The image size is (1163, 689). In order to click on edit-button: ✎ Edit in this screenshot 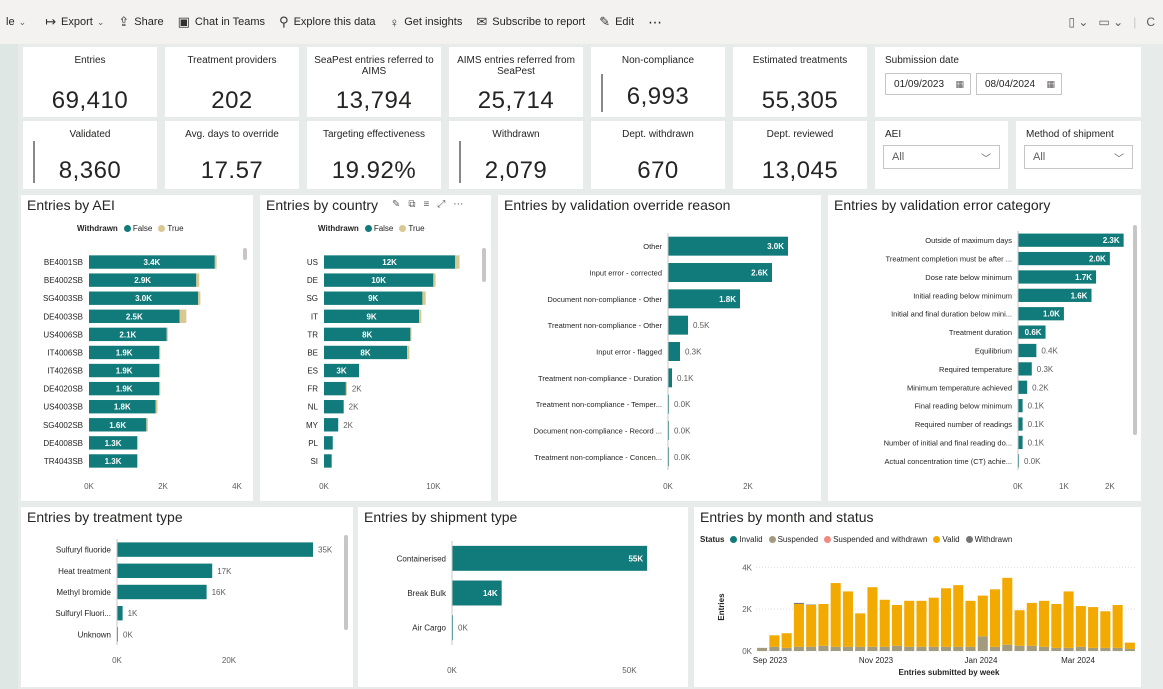, I will do `click(617, 22)`.